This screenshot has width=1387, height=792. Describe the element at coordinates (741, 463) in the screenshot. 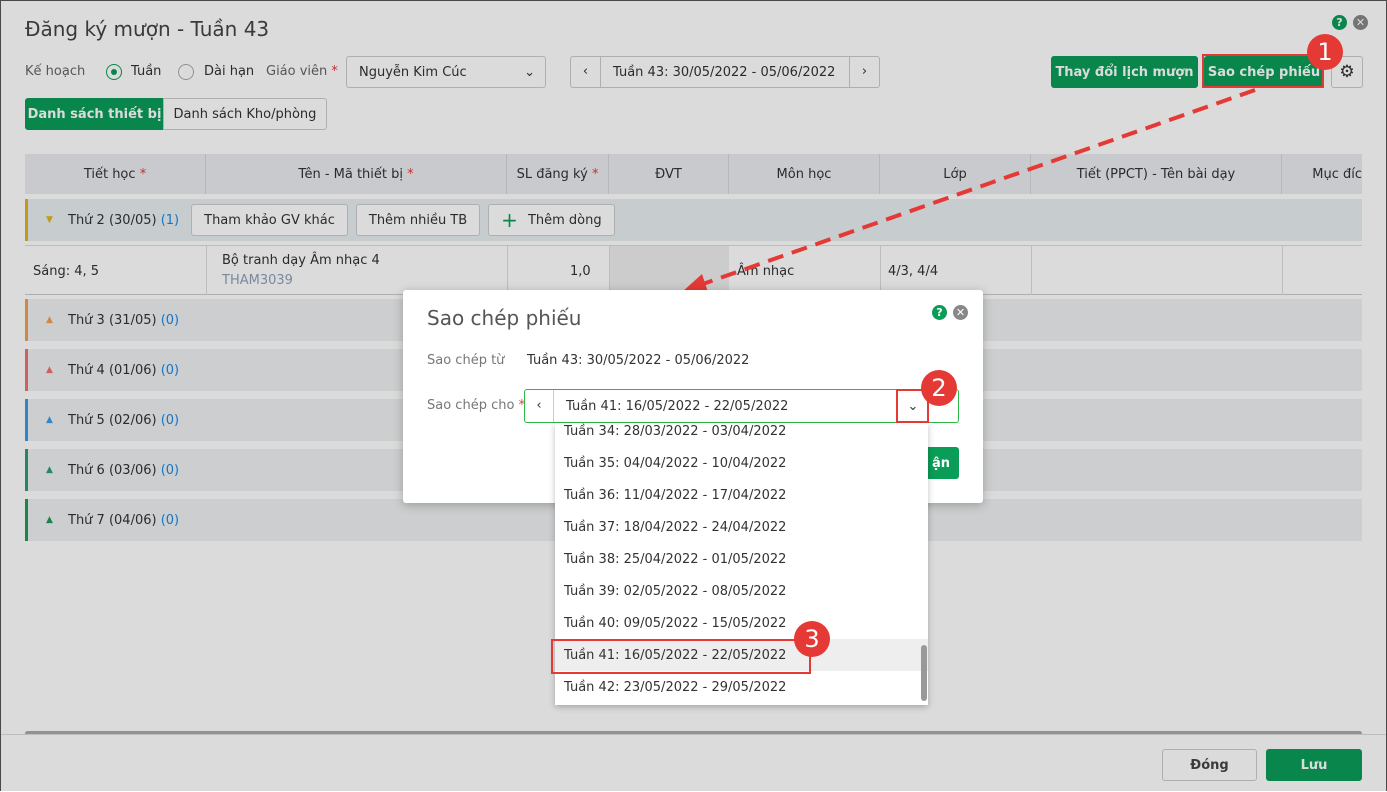

I see `option: Tuần 35: 04/04/2022 - 10/04/2022` at that location.